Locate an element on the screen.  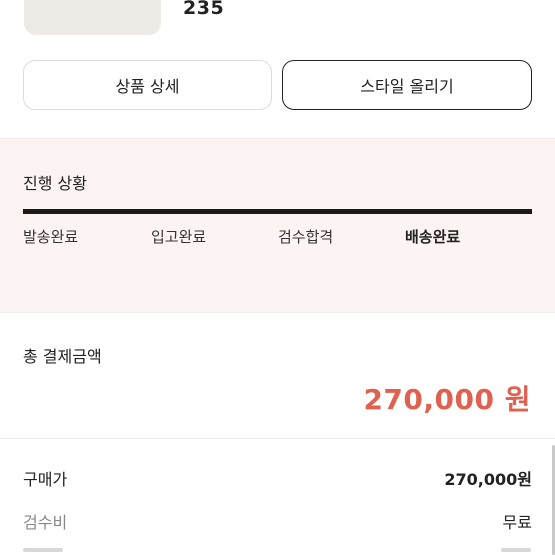
progress-step-delivered: 배송완료 is located at coordinates (433, 237).